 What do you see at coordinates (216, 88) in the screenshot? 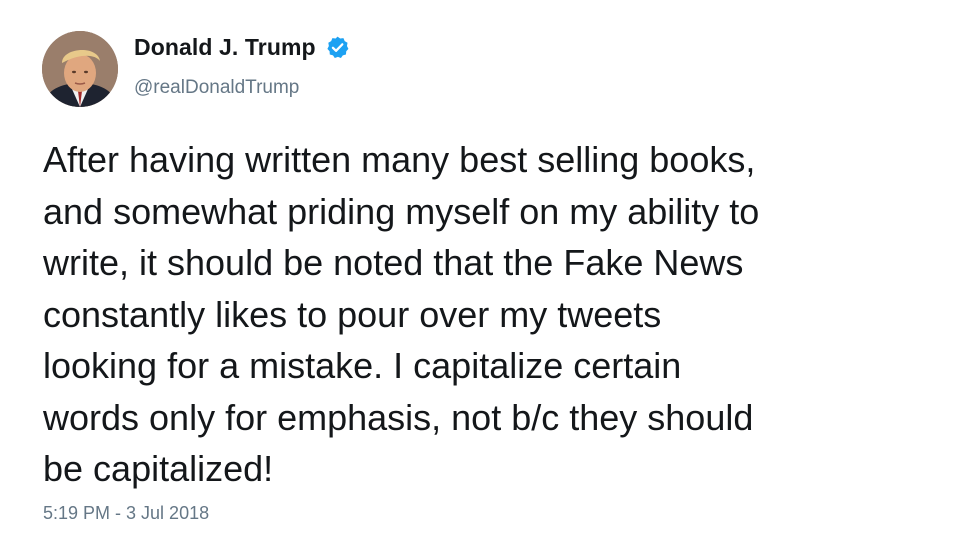
I see `author-handle: @realDonaldTrump` at bounding box center [216, 88].